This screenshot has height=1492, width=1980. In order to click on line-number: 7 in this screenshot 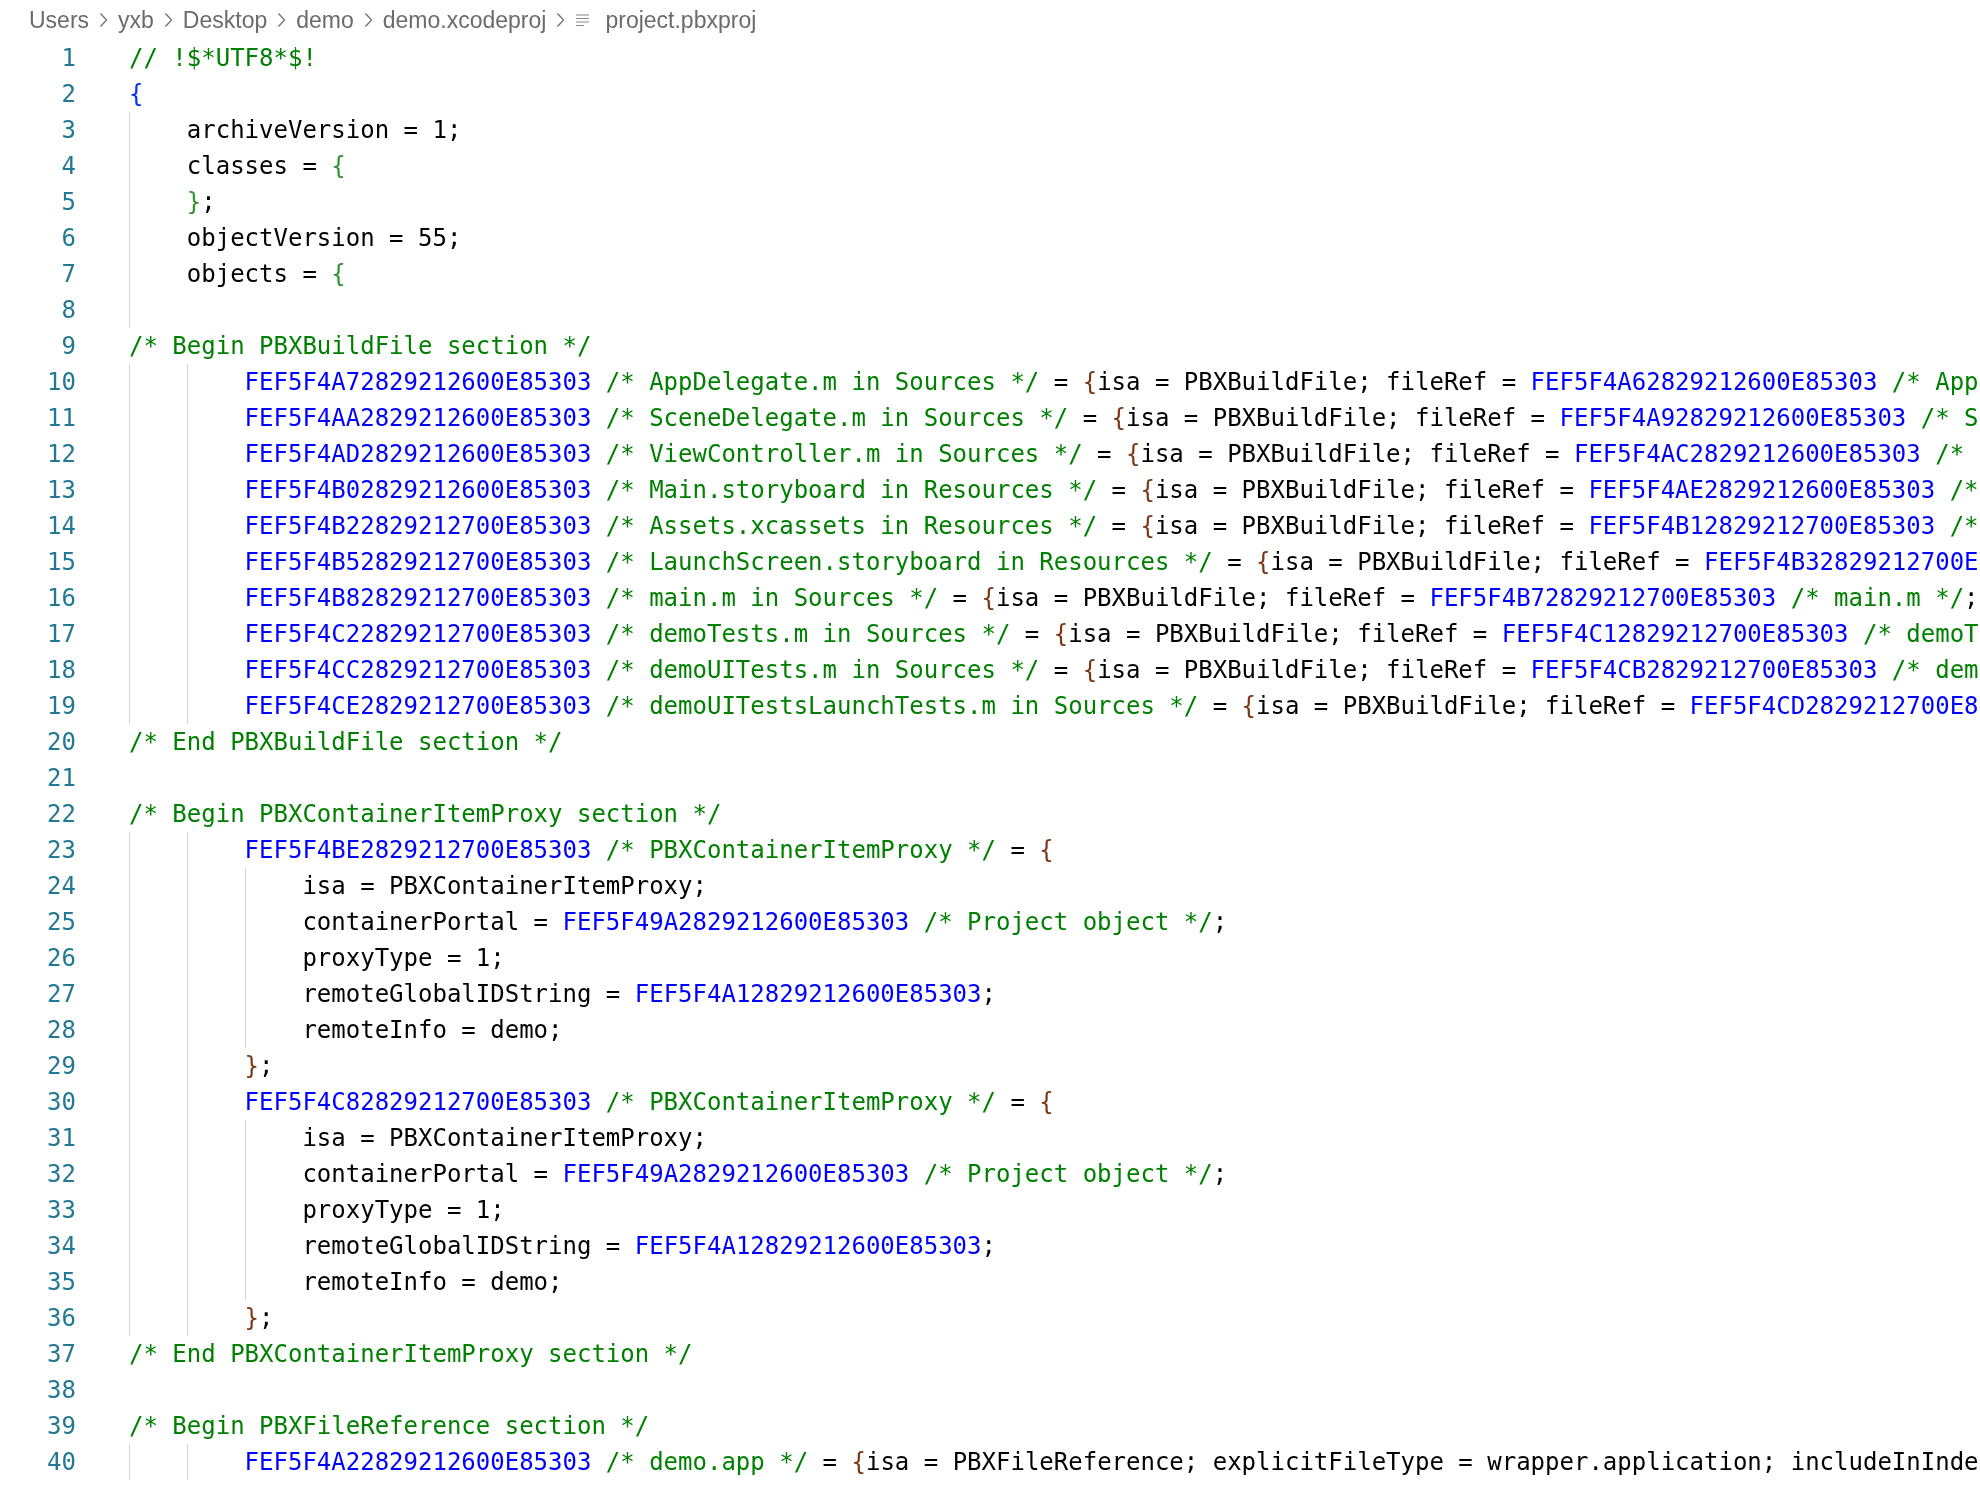, I will do `click(68, 274)`.